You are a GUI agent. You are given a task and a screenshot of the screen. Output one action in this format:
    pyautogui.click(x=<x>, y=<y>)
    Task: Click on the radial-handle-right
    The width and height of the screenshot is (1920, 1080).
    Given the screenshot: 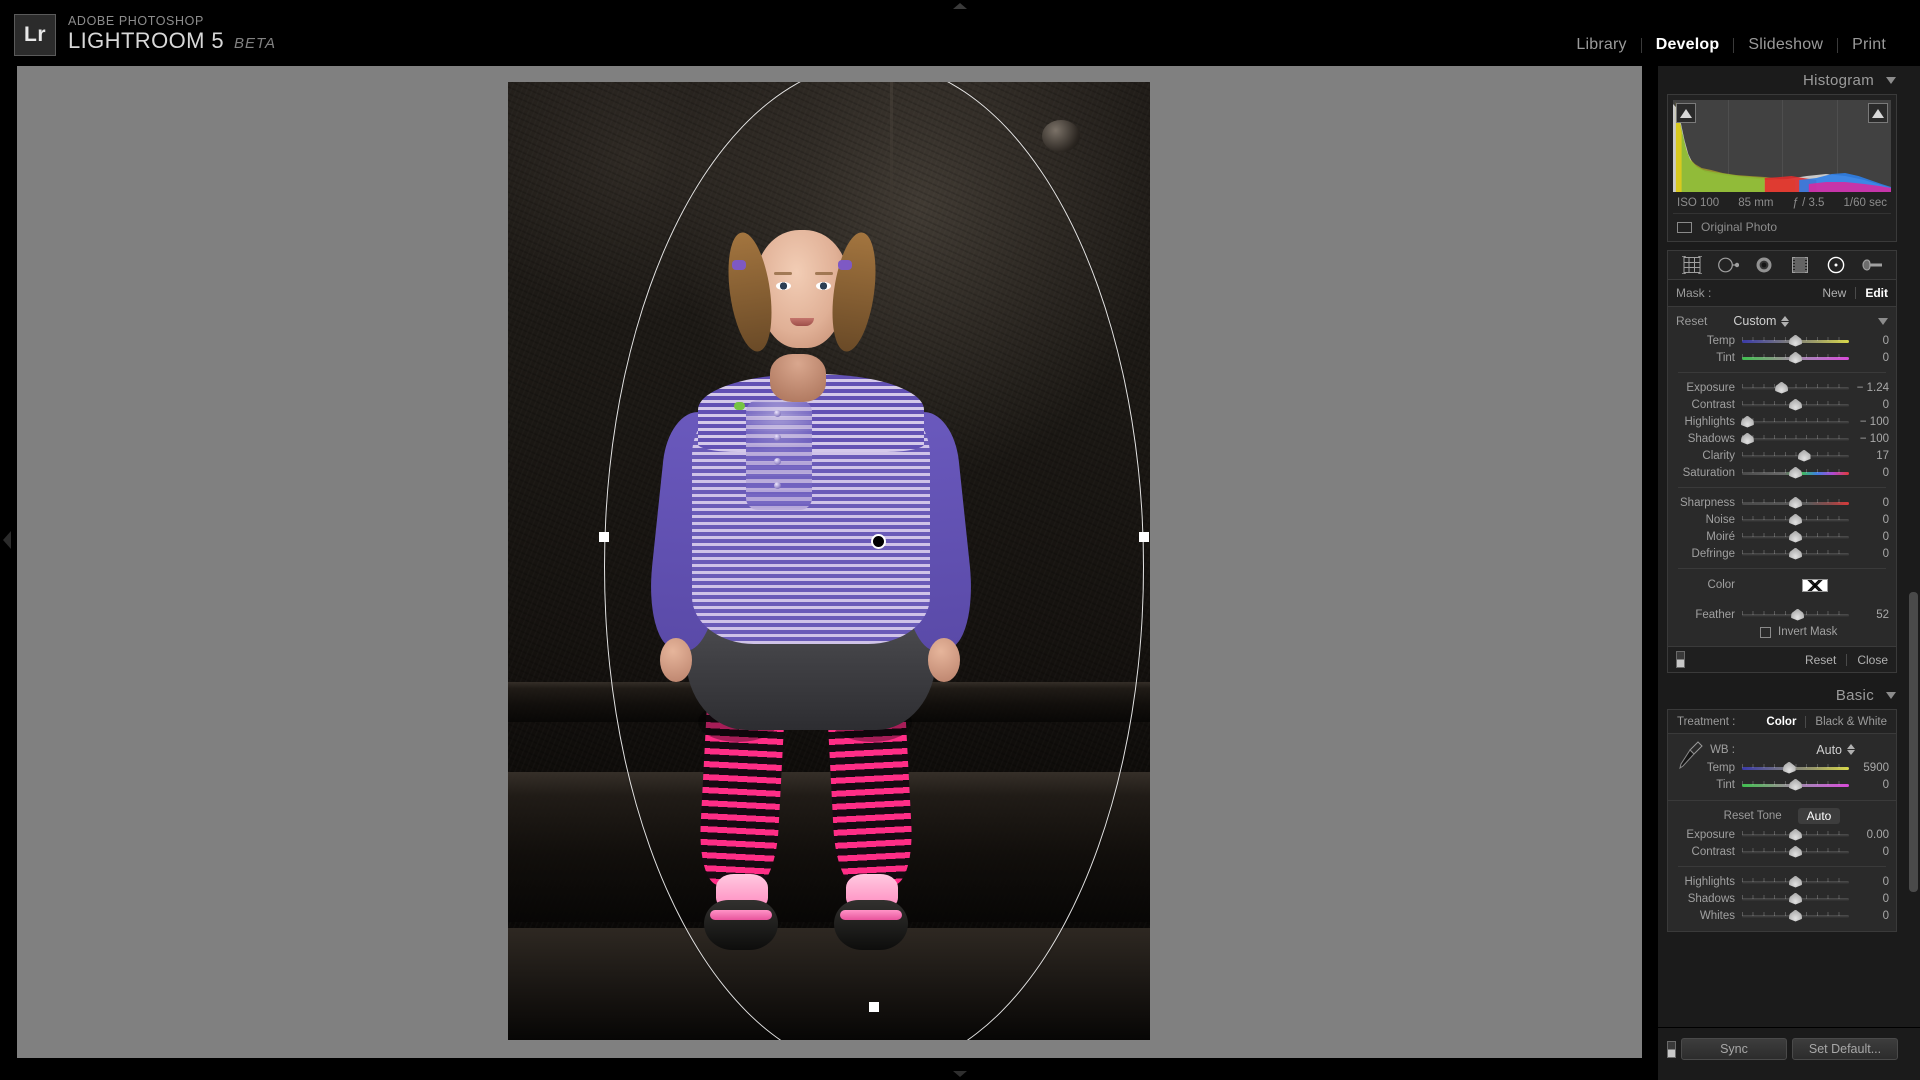 What is the action you would take?
    pyautogui.click(x=1144, y=537)
    